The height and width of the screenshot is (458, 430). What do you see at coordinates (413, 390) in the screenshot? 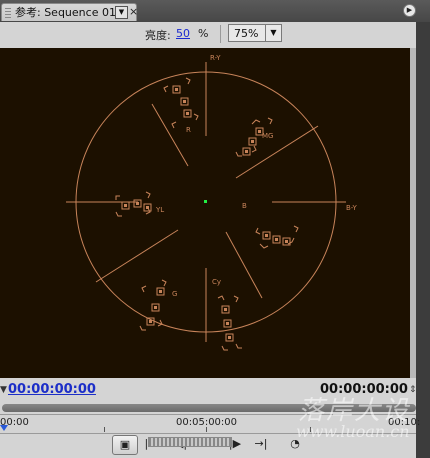
I see `drag-handle-icon: ⇕` at bounding box center [413, 390].